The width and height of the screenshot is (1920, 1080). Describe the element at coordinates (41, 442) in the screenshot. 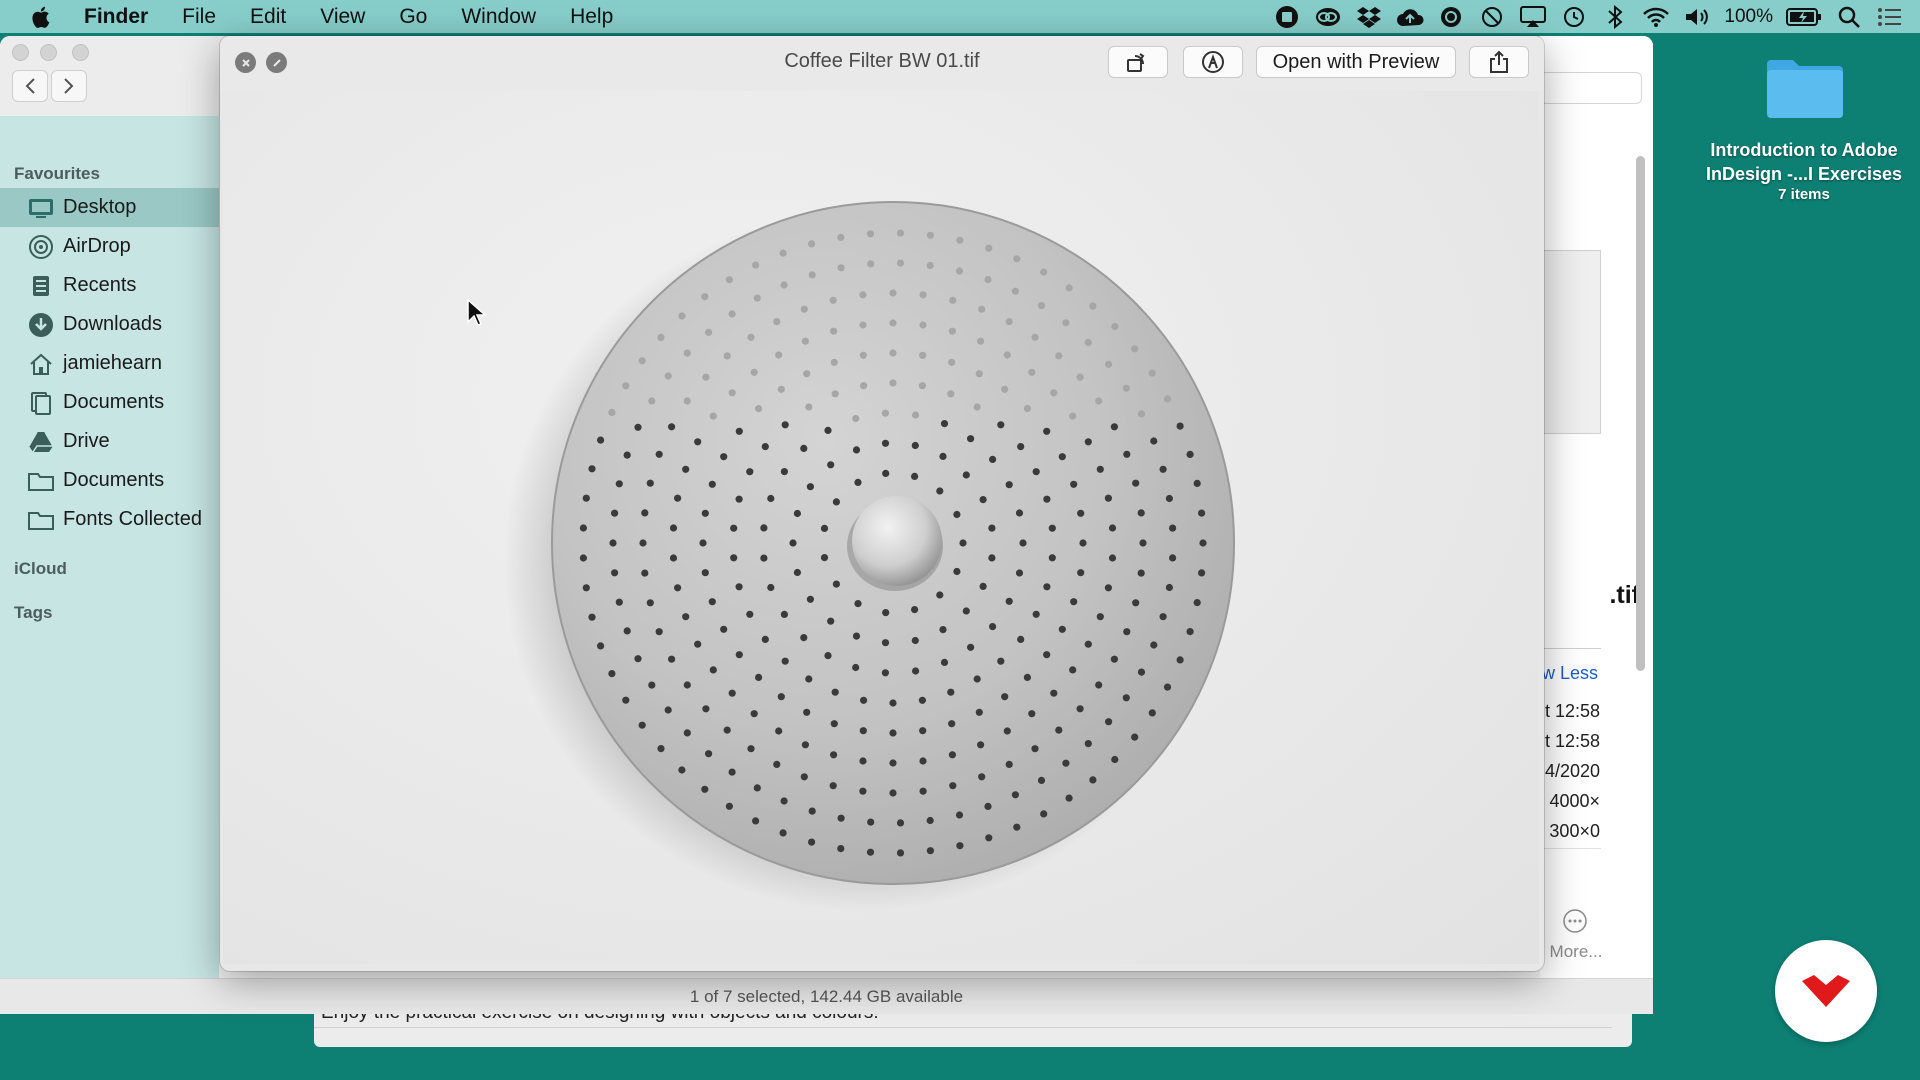

I see `drive-icon` at that location.